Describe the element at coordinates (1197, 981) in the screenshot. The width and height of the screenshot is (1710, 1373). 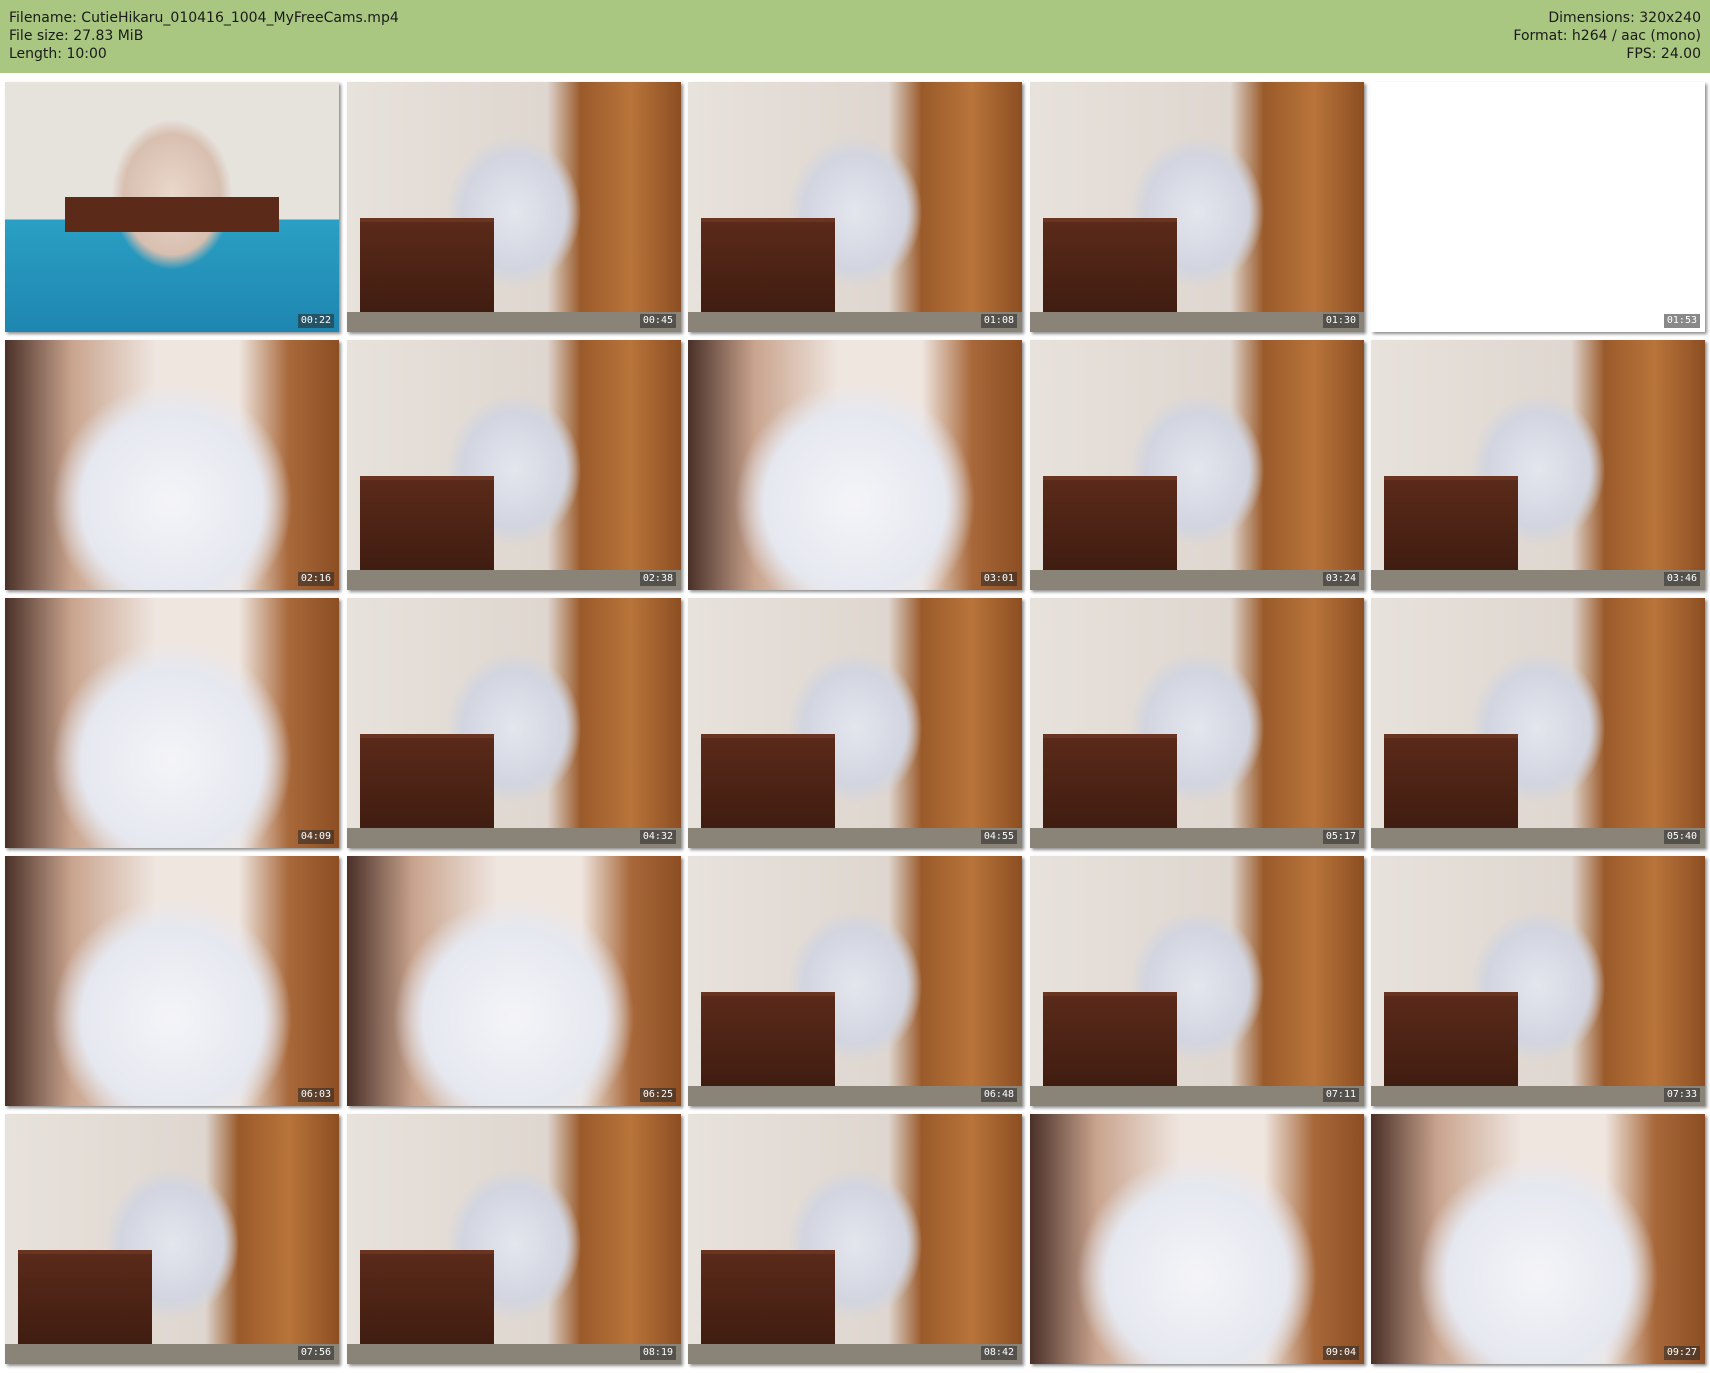
I see `video-thumbnail: 07:11` at that location.